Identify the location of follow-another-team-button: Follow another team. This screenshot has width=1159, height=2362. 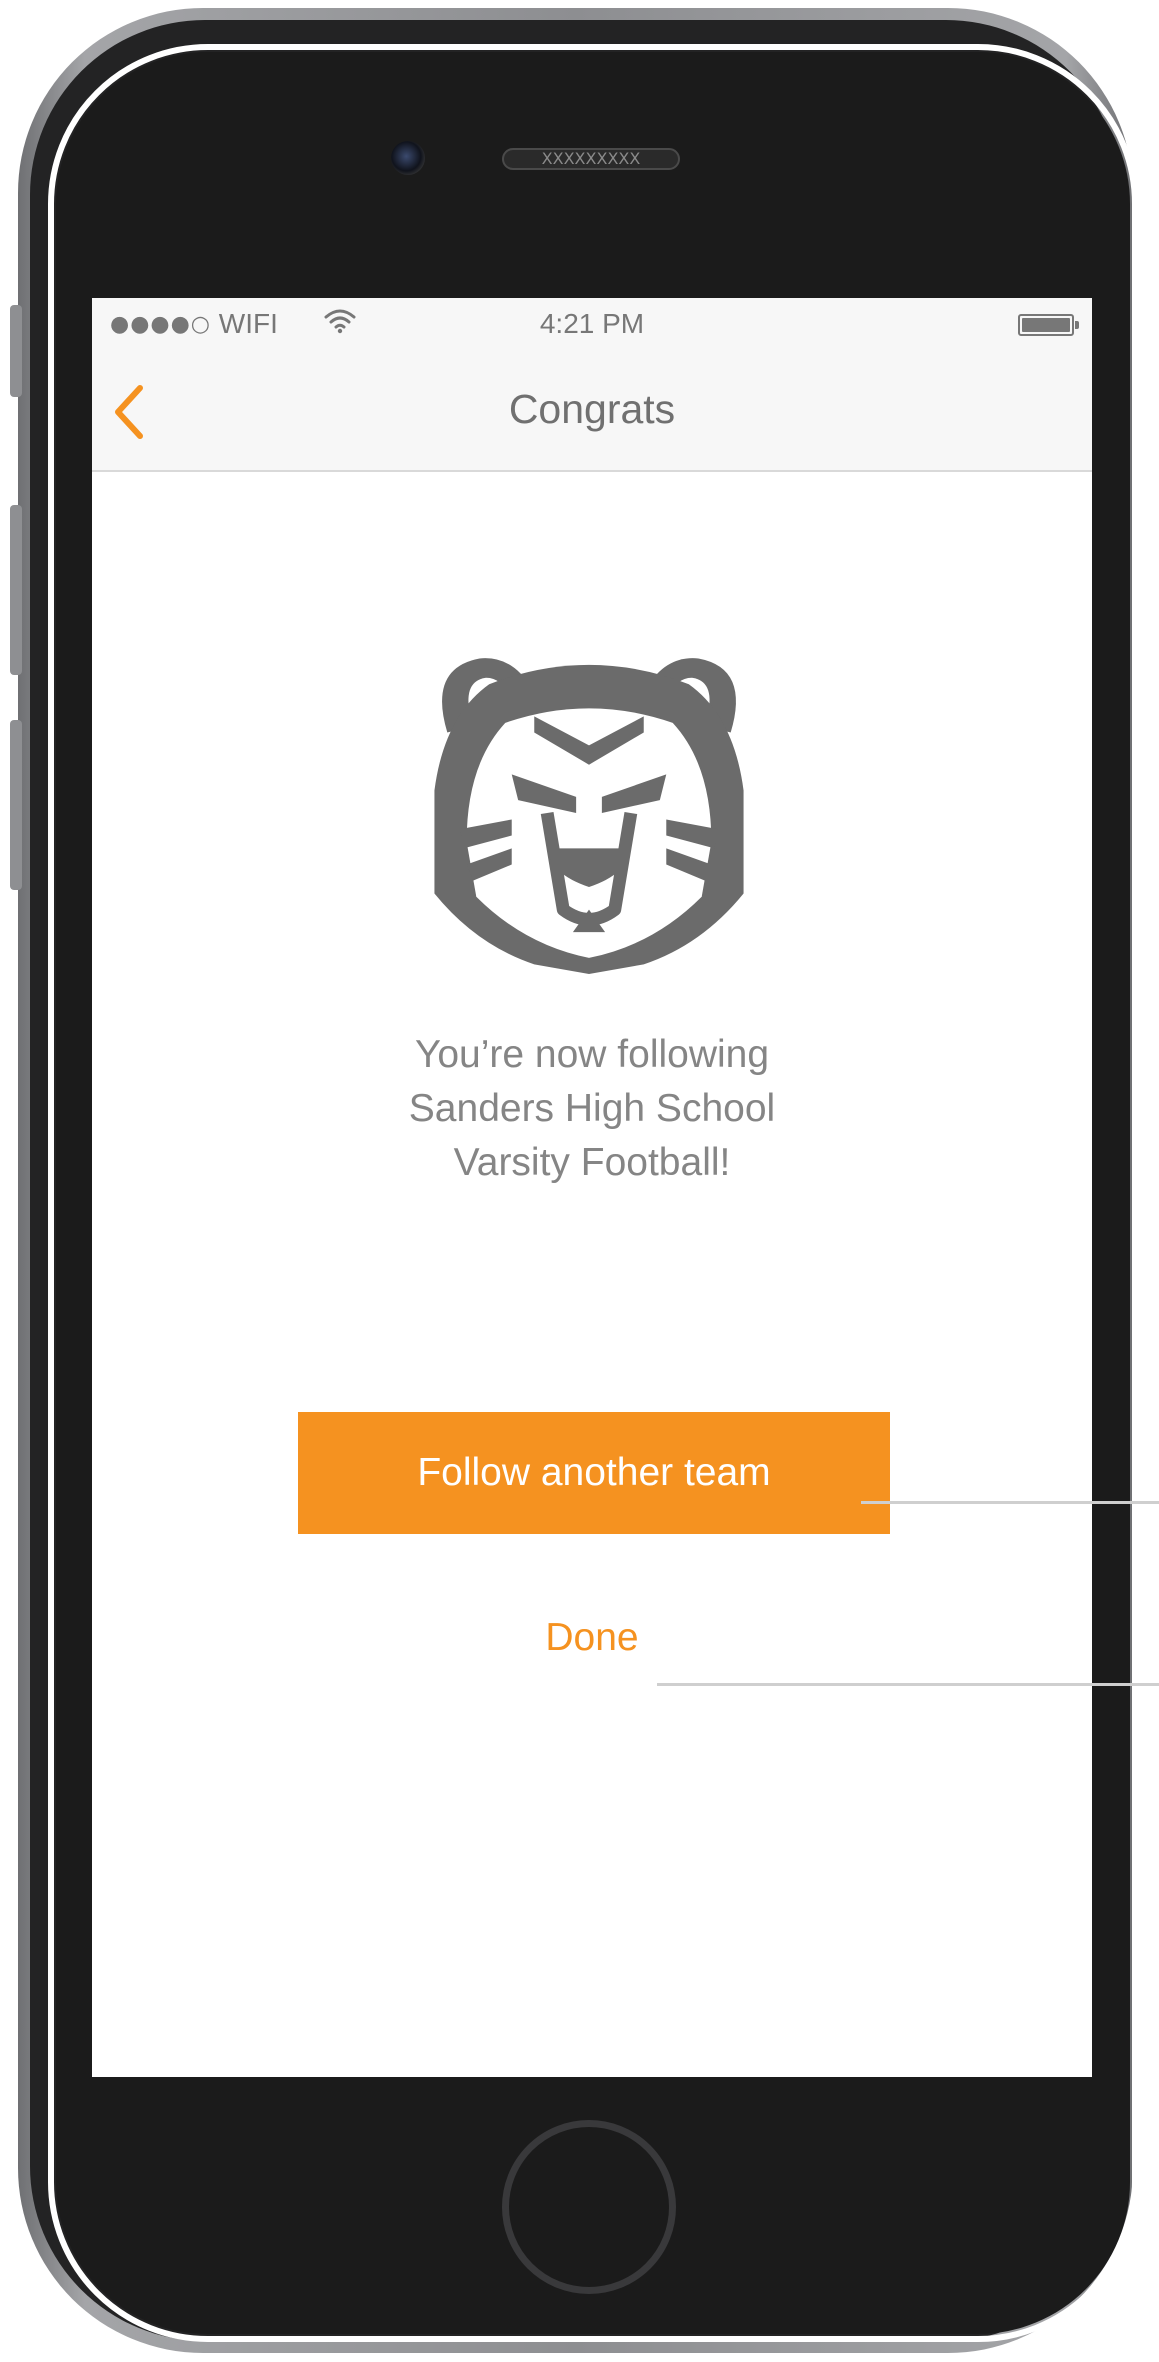
(594, 1473).